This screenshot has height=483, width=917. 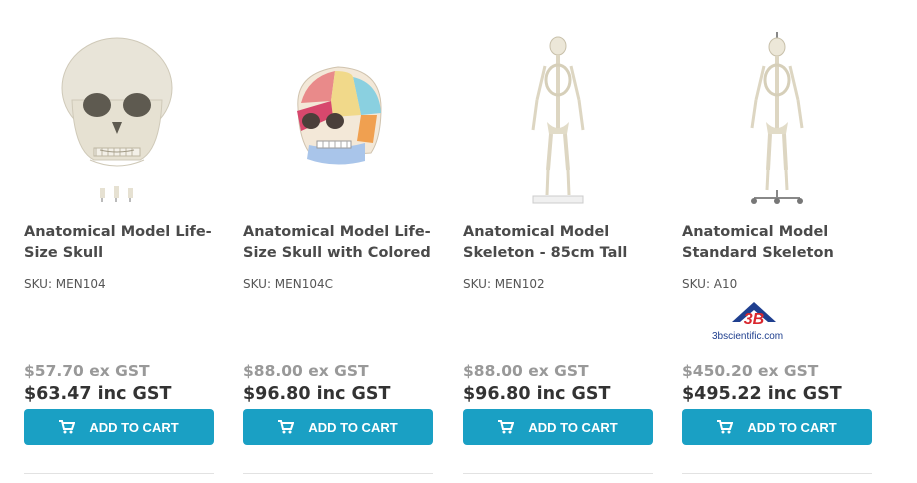 I want to click on brand-mark: 3B, so click(x=754, y=319).